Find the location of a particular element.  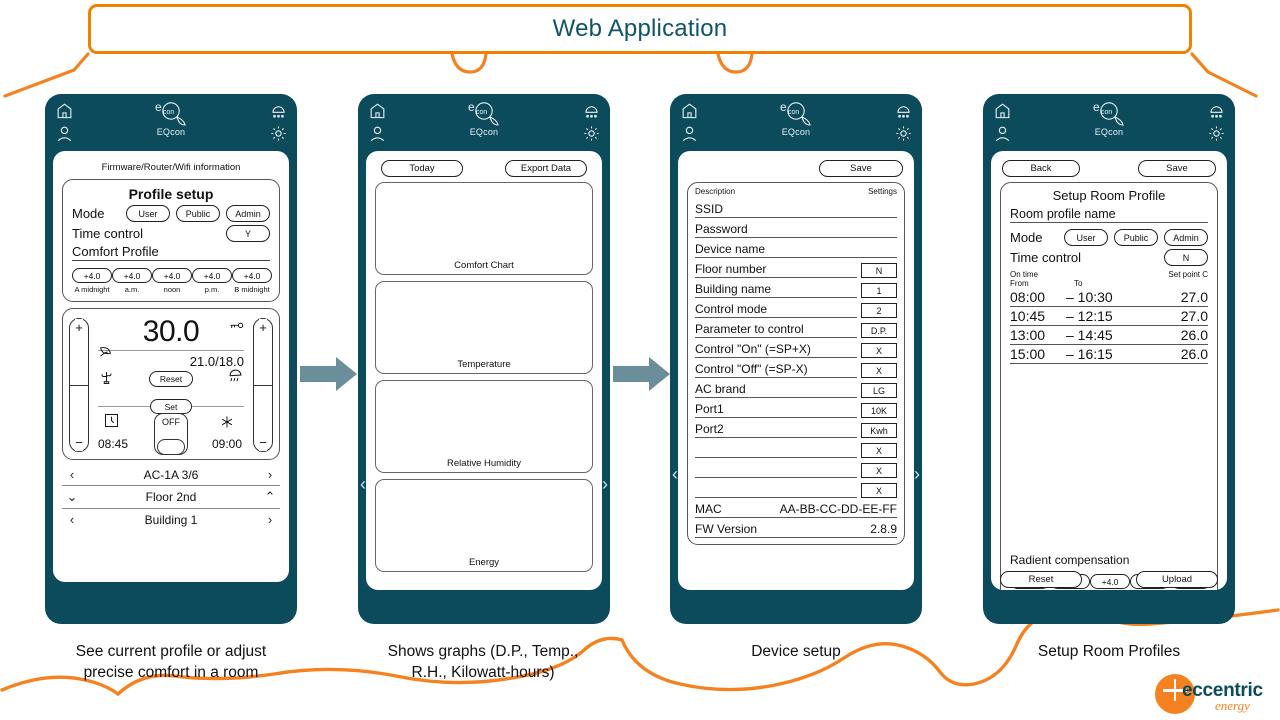

schedule-to: – 14:45 is located at coordinates (1123, 335).